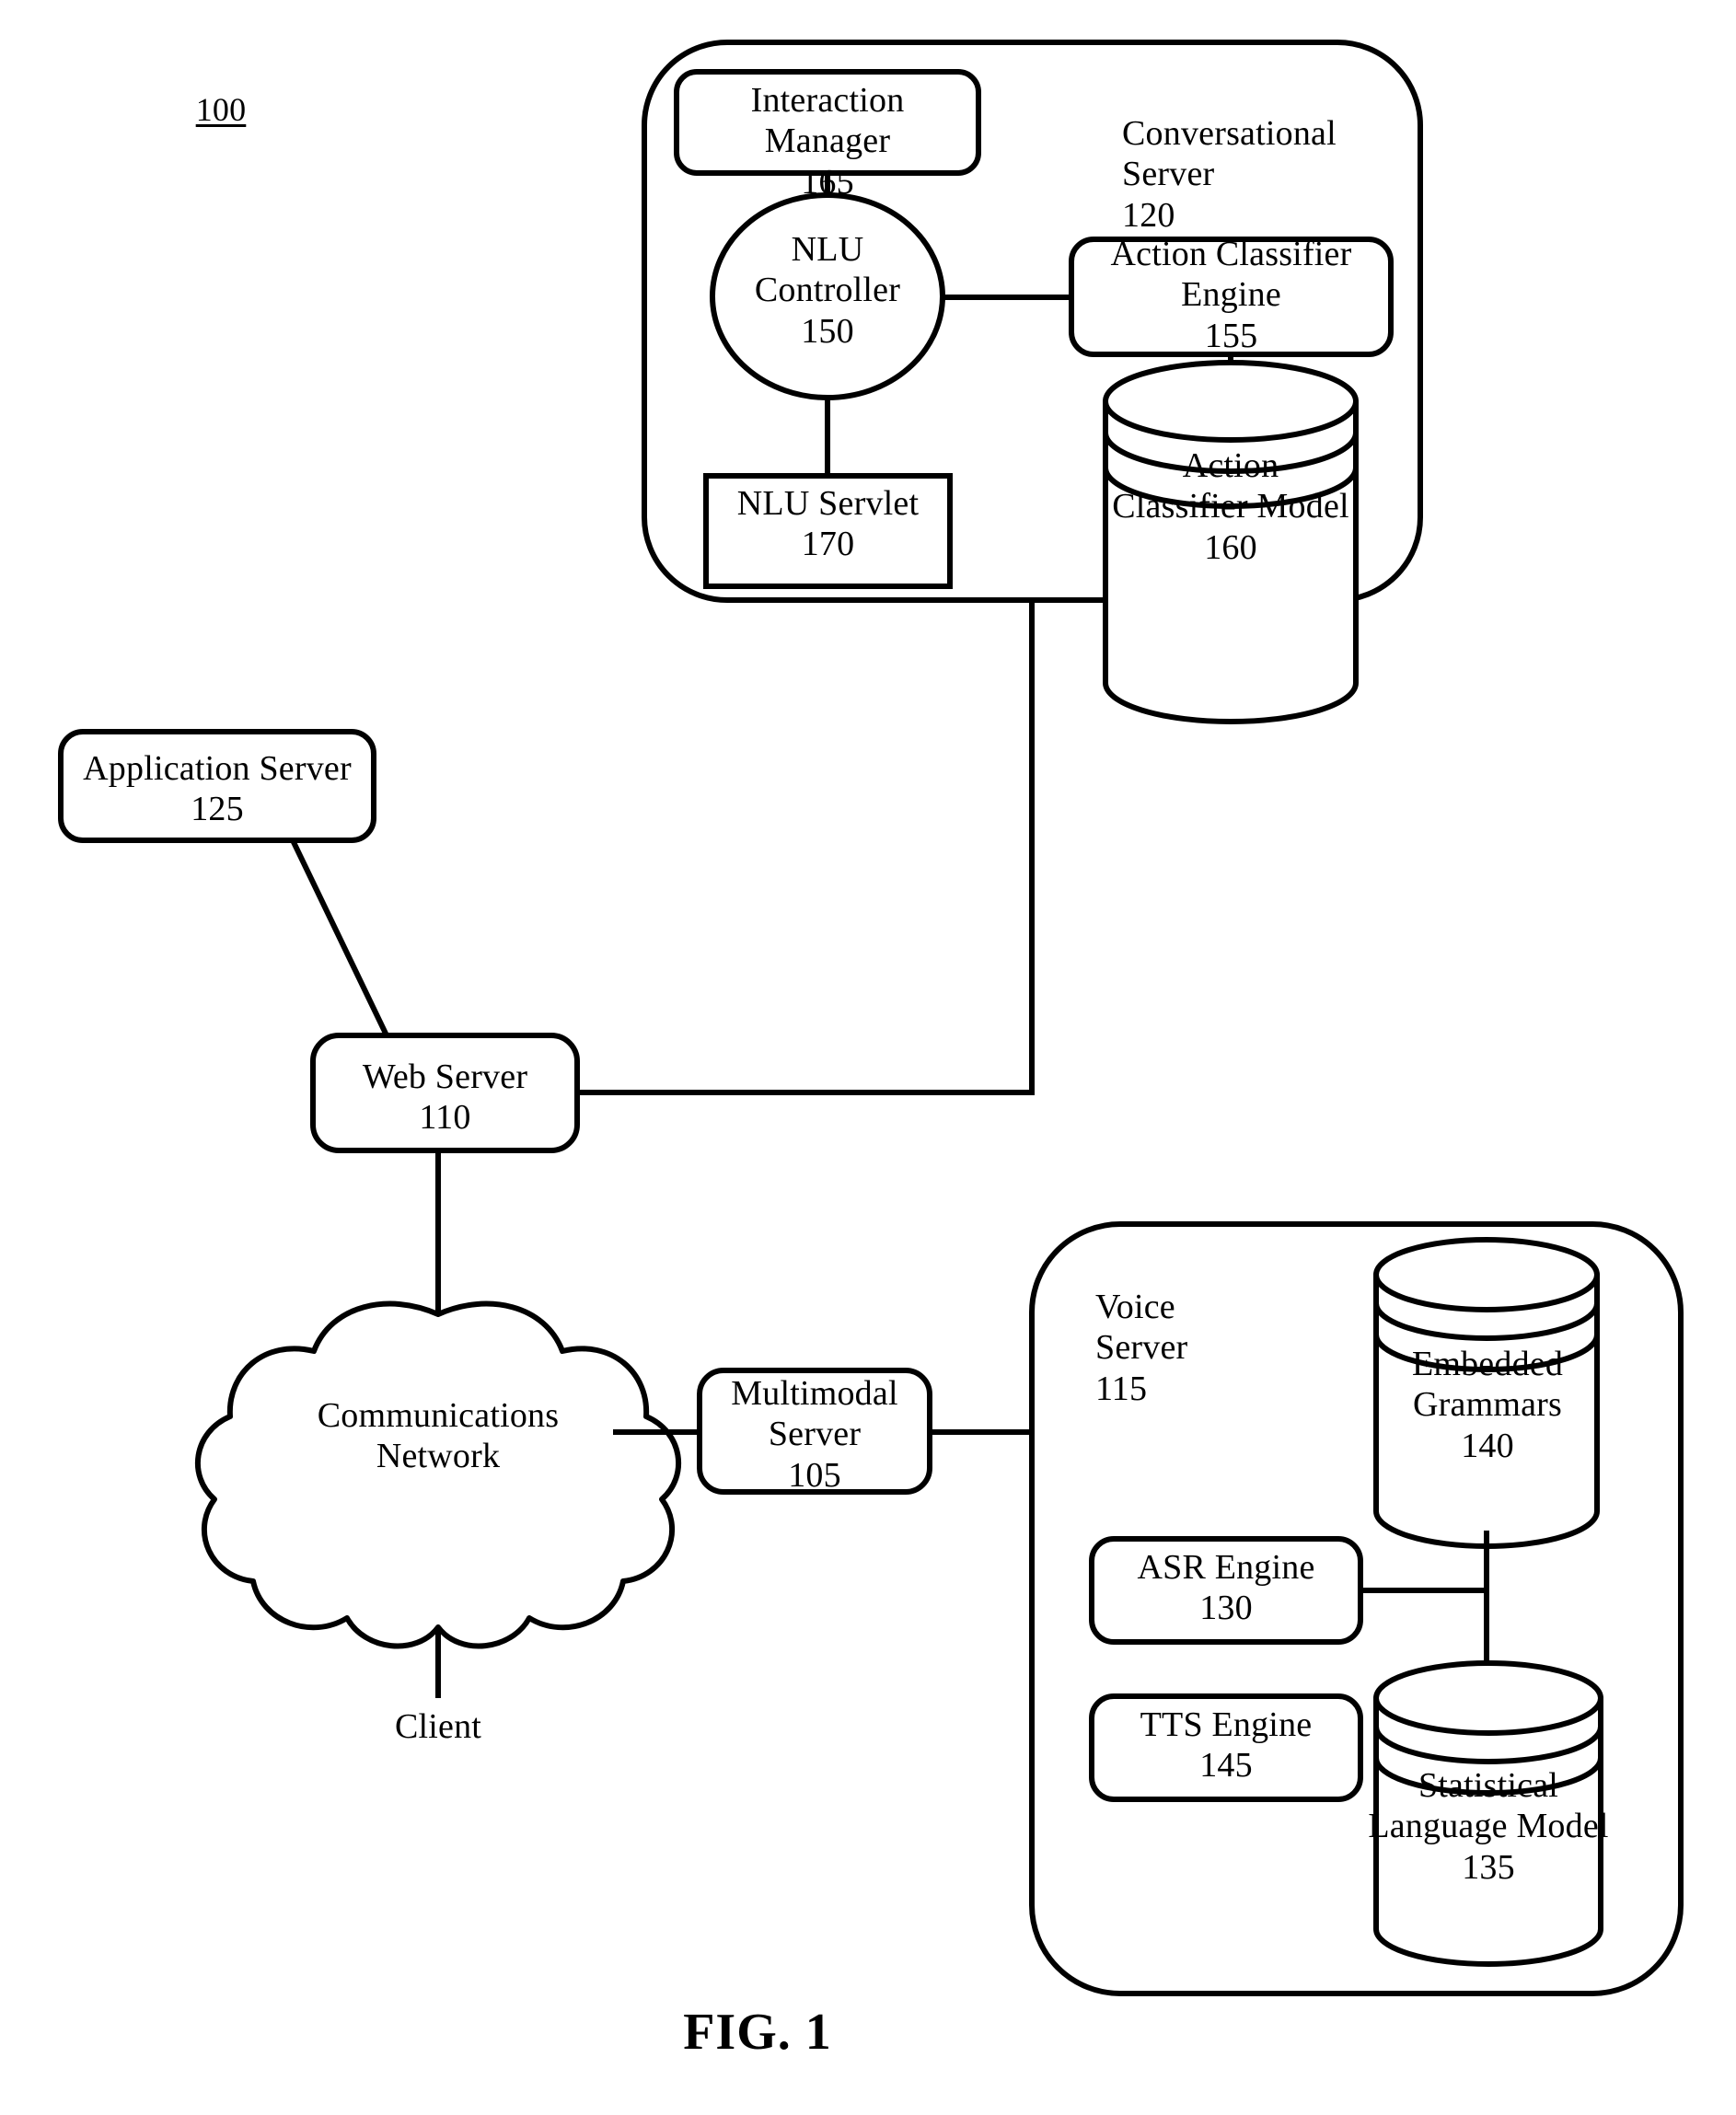 This screenshot has height=2115, width=1736. Describe the element at coordinates (1226, 1588) in the screenshot. I see `asr-engine-label: ASR Engine 130` at that location.